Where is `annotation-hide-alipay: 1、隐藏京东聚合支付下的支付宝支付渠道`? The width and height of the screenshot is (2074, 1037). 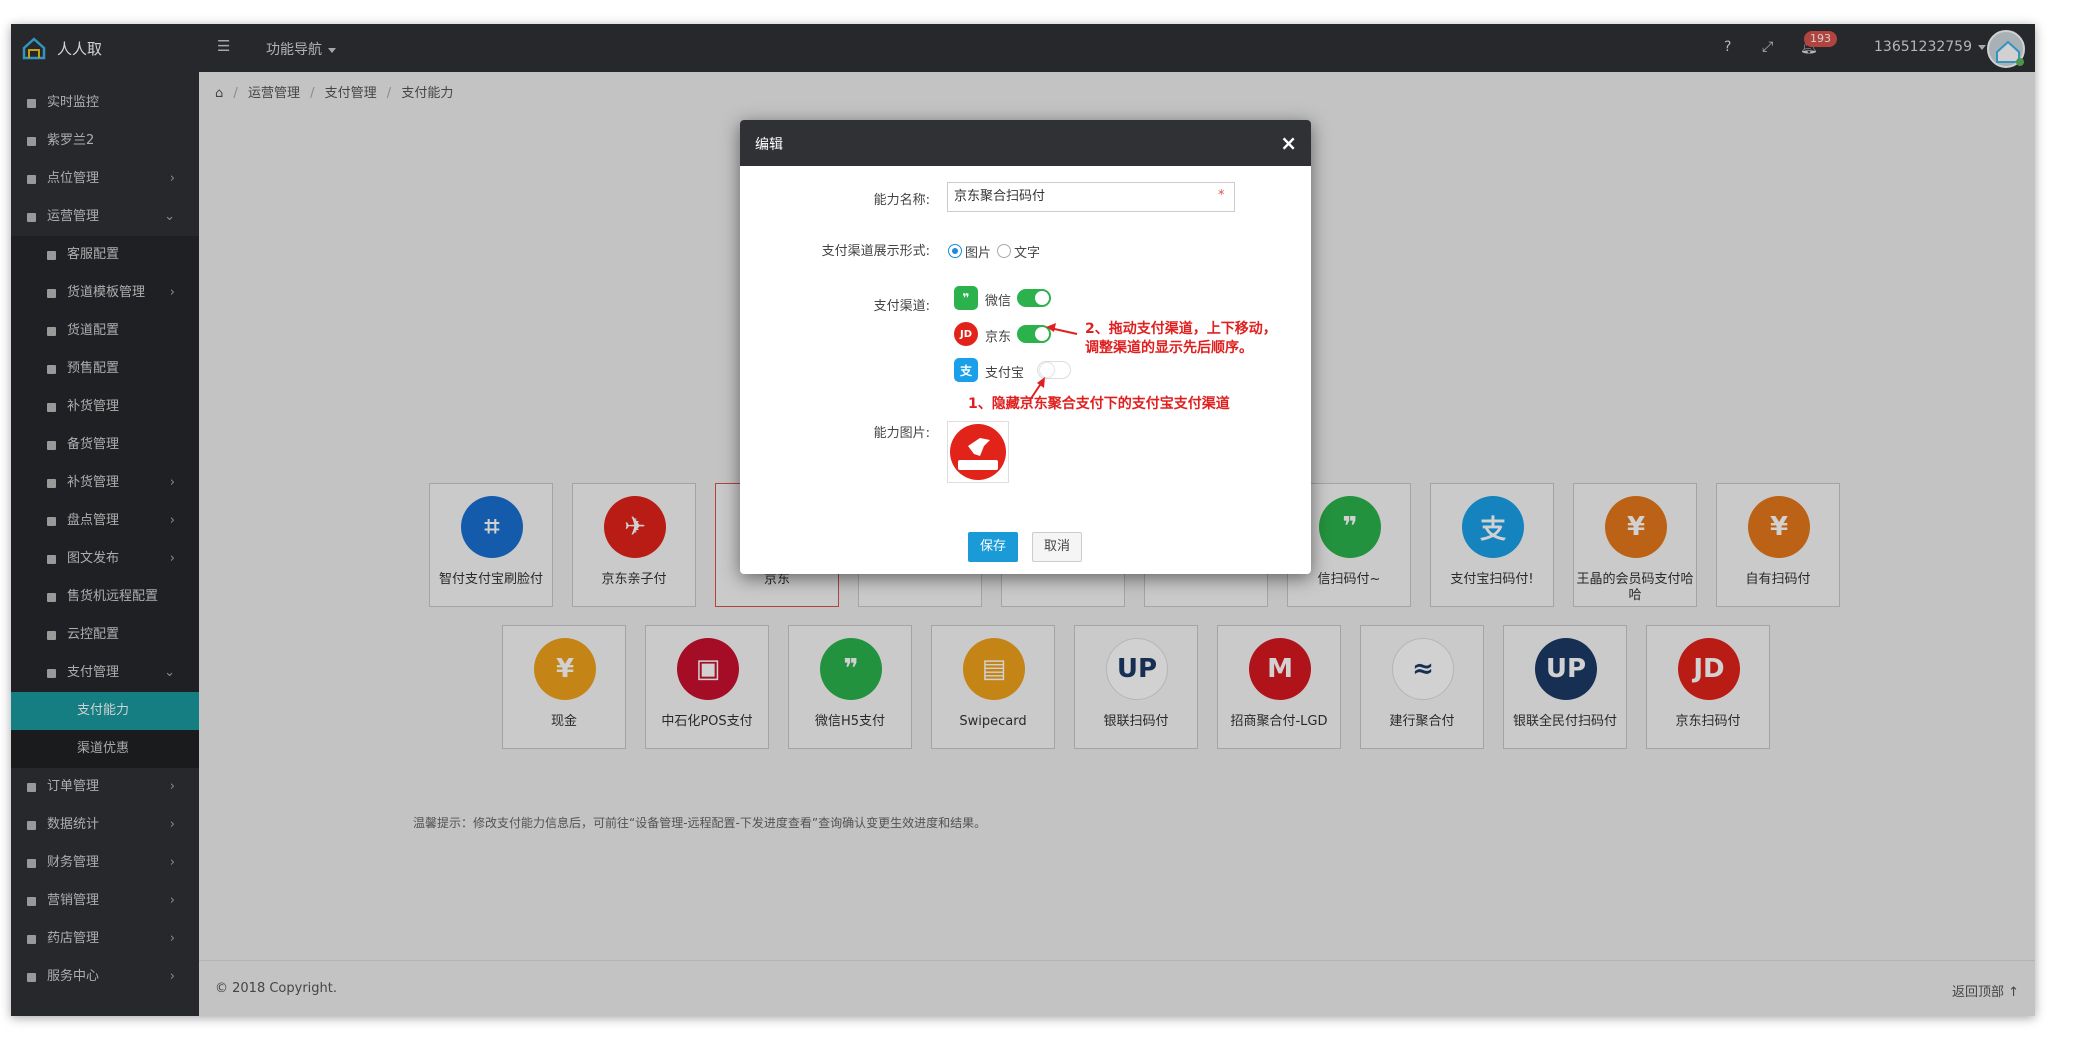 annotation-hide-alipay: 1、隐藏京东聚合支付下的支付宝支付渠道 is located at coordinates (1099, 404).